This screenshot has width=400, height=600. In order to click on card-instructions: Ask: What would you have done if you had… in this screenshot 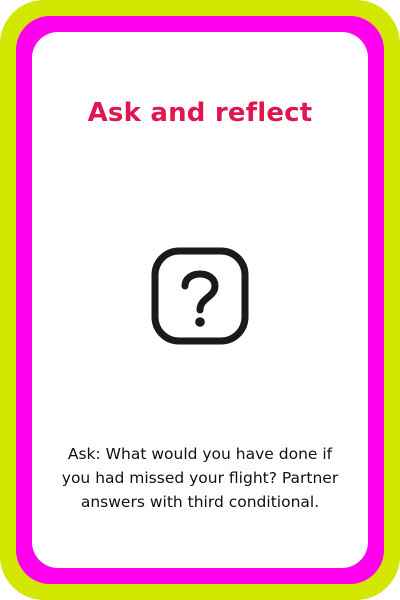, I will do `click(200, 478)`.